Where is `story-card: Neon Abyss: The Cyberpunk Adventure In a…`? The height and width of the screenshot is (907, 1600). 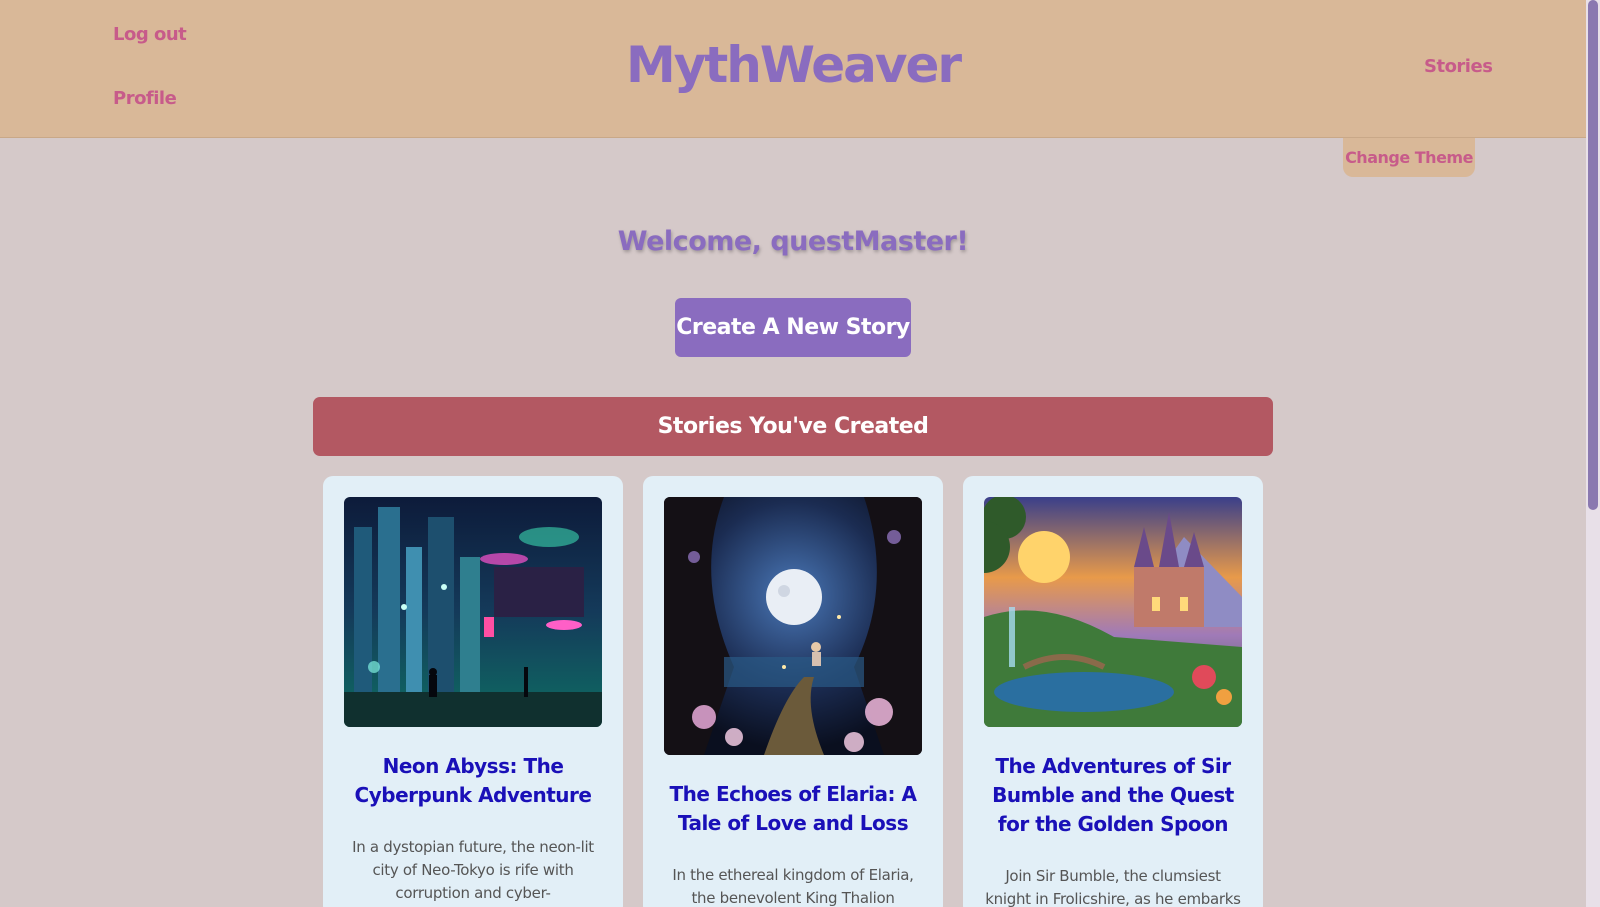
story-card: Neon Abyss: The Cyberpunk Adventure In a… is located at coordinates (473, 691).